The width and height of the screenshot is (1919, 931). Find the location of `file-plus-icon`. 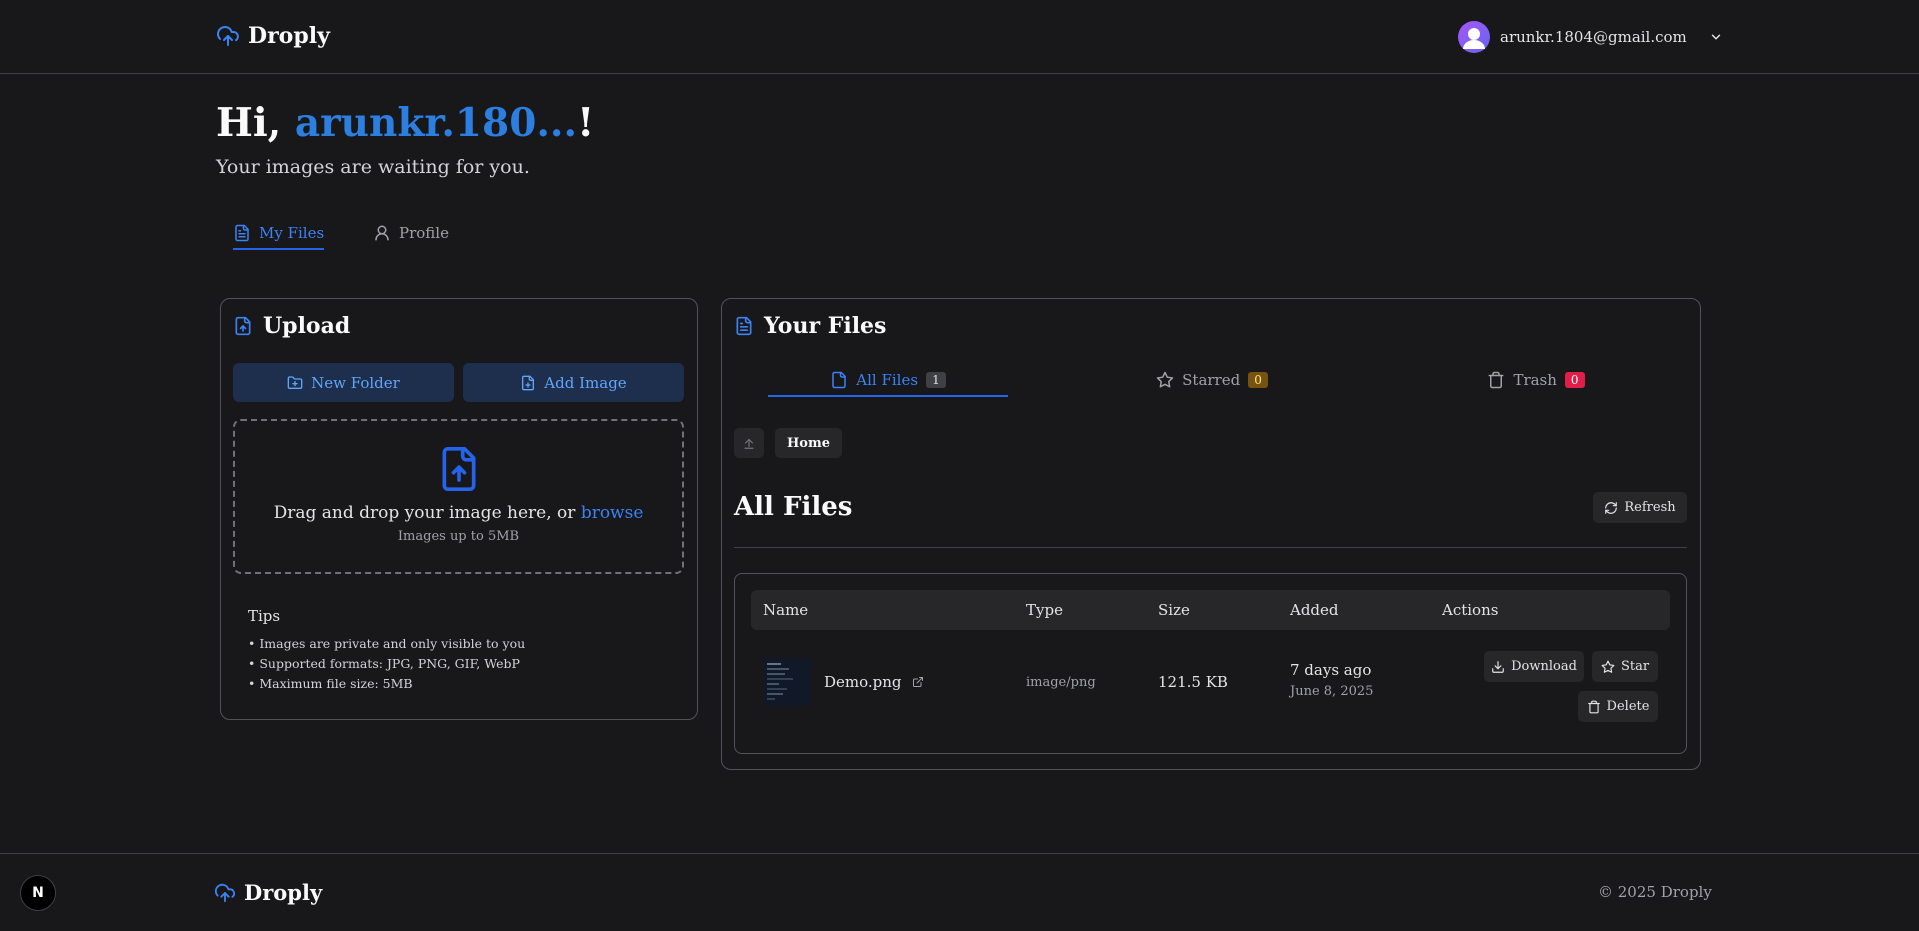

file-plus-icon is located at coordinates (528, 383).